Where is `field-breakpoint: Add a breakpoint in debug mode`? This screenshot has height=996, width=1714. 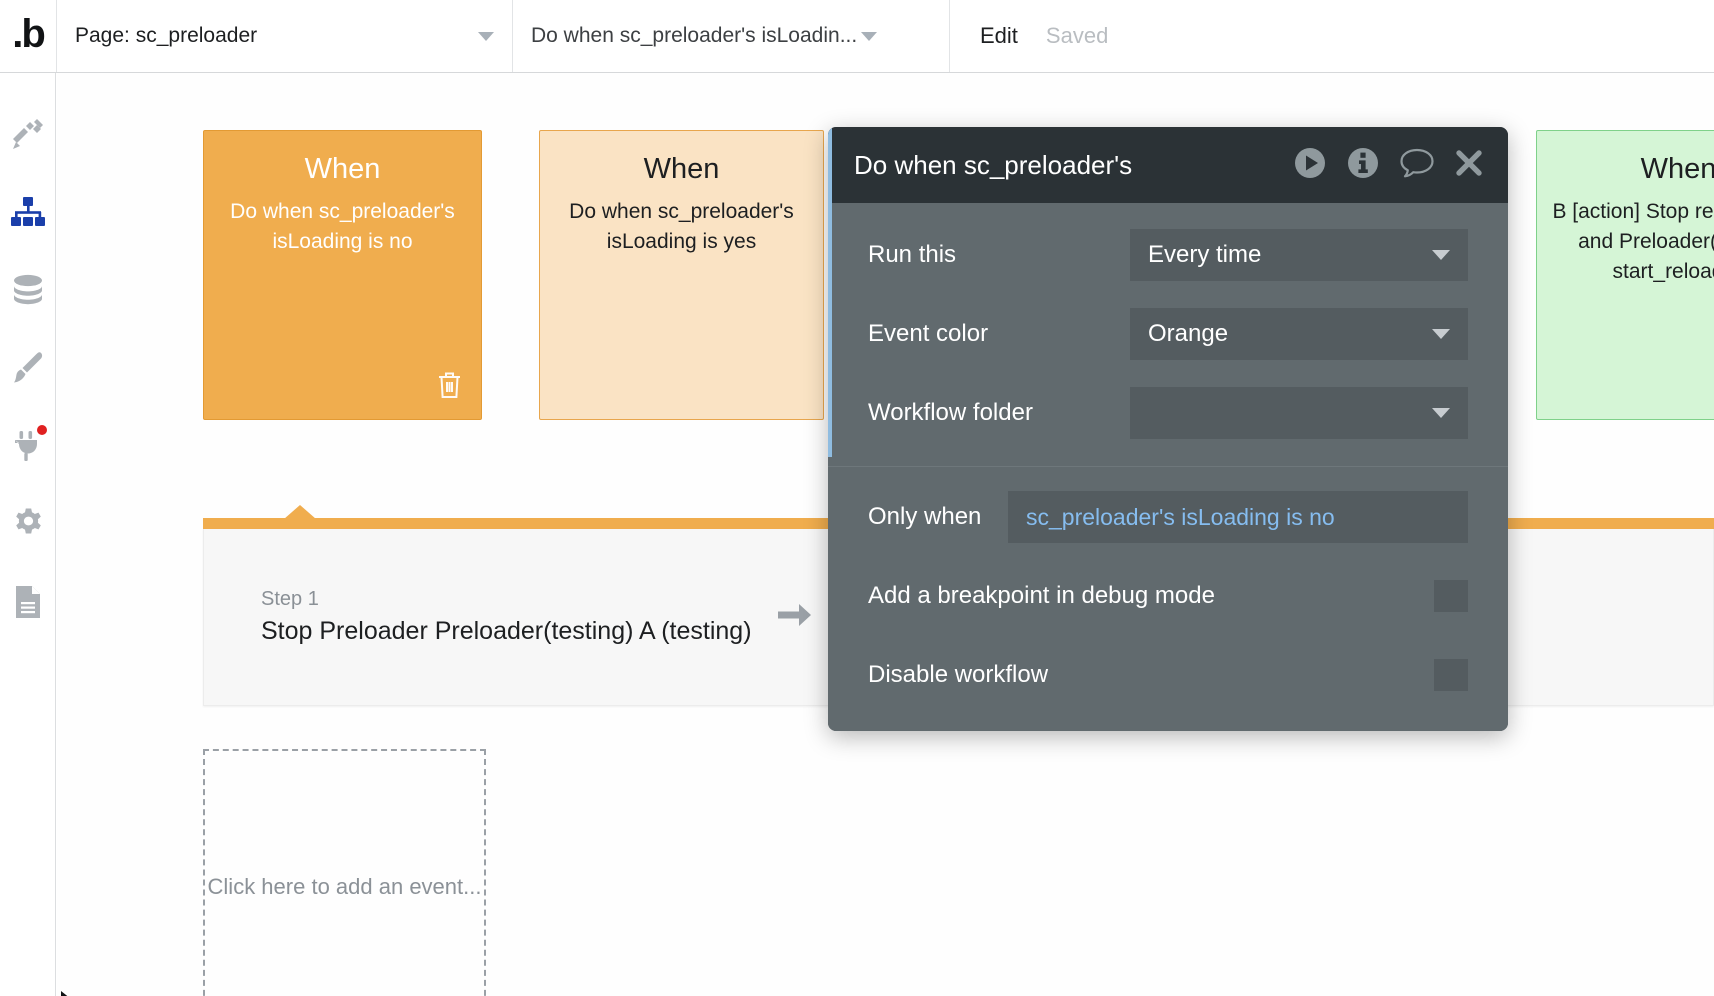 field-breakpoint: Add a breakpoint in debug mode is located at coordinates (1168, 596).